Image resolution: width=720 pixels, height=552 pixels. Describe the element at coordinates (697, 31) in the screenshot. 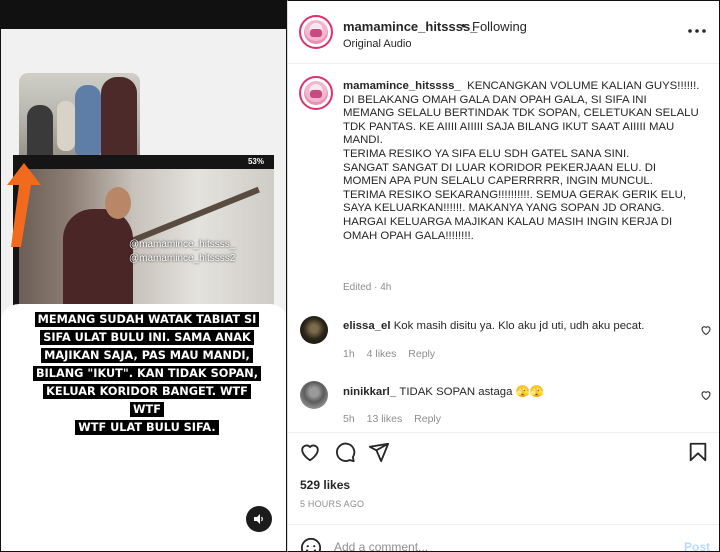

I see `more-horizontal-icon` at that location.